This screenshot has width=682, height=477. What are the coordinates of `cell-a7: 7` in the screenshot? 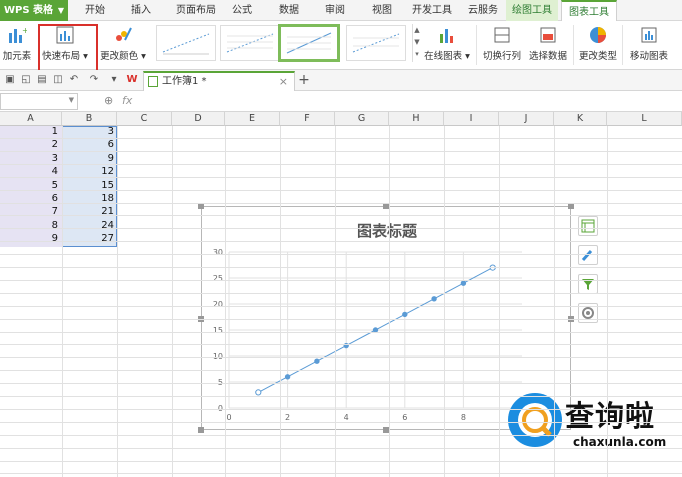 It's located at (30, 212).